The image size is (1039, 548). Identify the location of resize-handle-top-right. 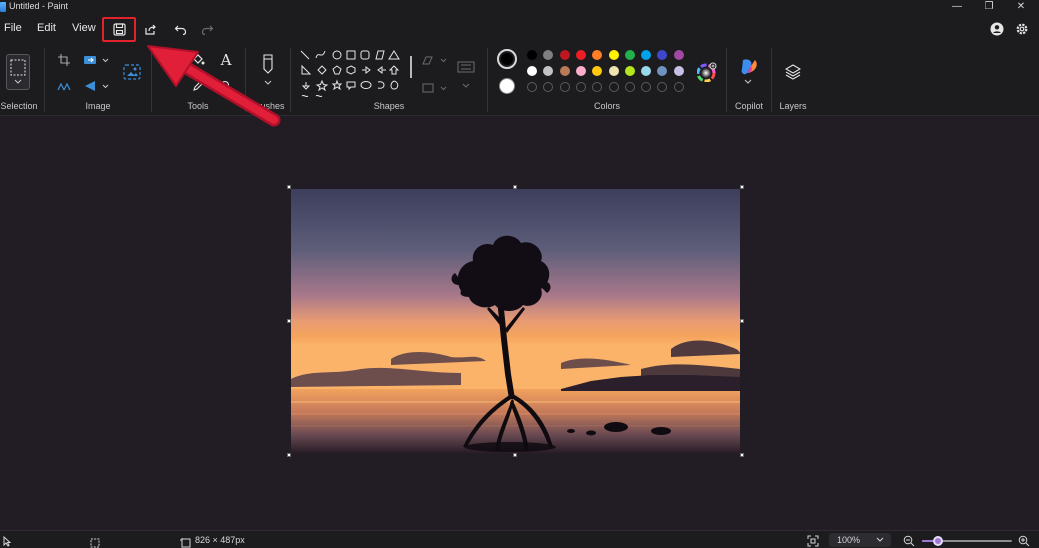
(742, 187).